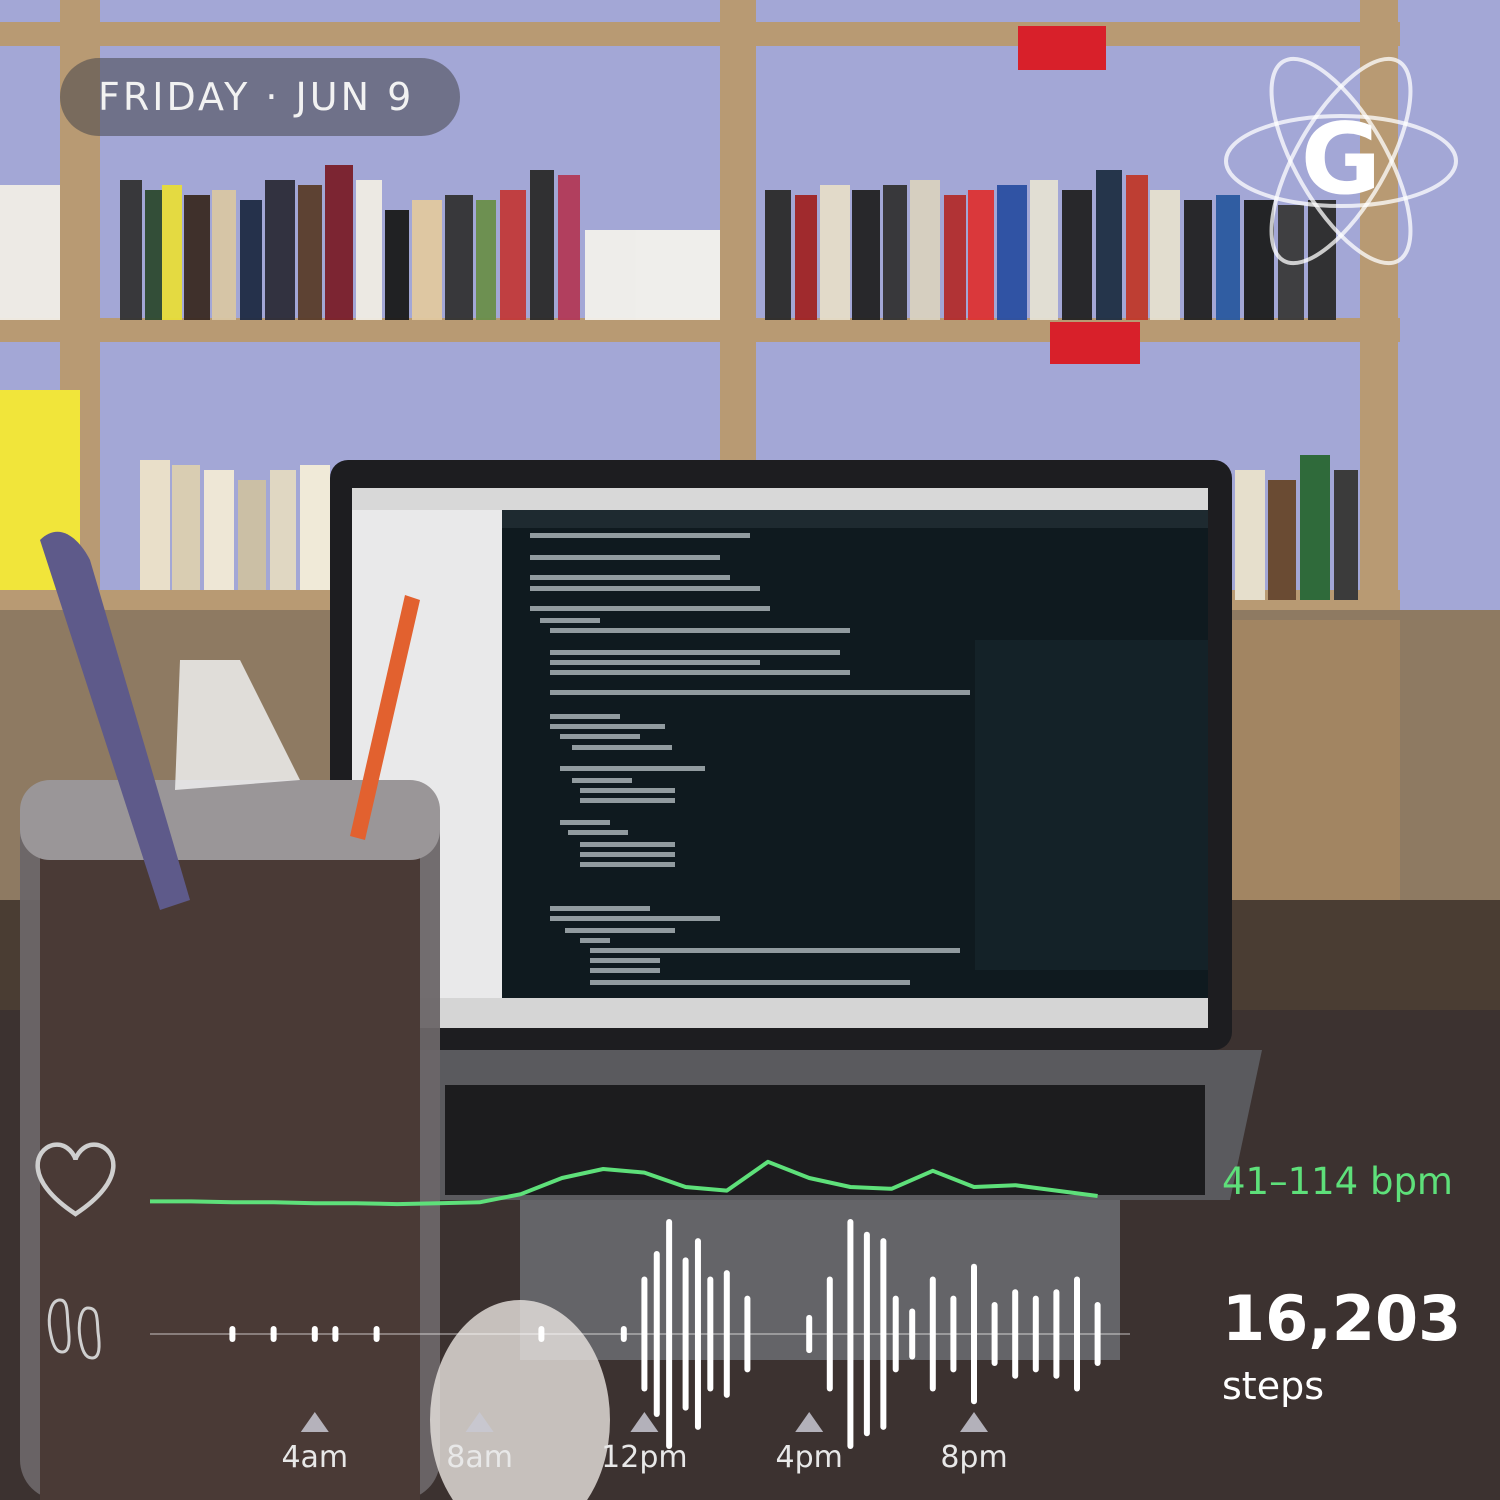 The width and height of the screenshot is (1500, 1500). Describe the element at coordinates (624, 1183) in the screenshot. I see `heart-rate-line` at that location.